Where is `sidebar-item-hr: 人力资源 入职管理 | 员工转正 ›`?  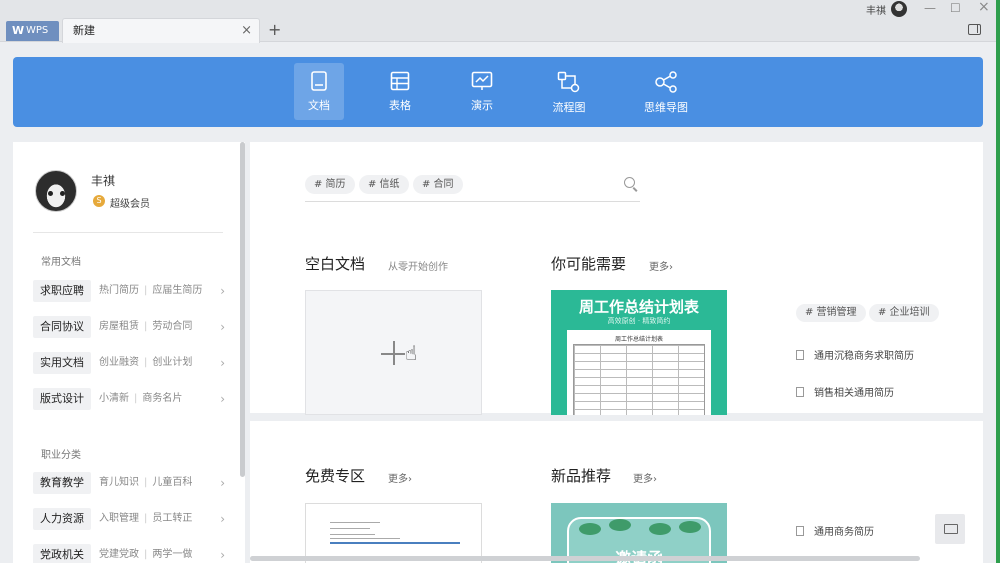 sidebar-item-hr: 人力资源 入职管理 | 员工转正 › is located at coordinates (129, 519).